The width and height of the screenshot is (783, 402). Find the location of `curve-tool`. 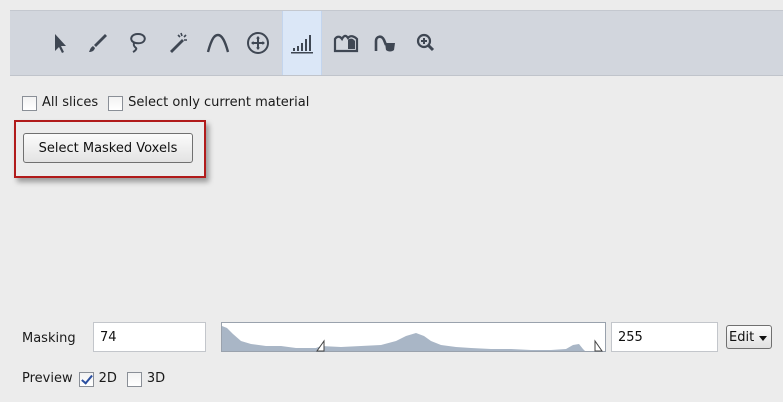

curve-tool is located at coordinates (218, 43).